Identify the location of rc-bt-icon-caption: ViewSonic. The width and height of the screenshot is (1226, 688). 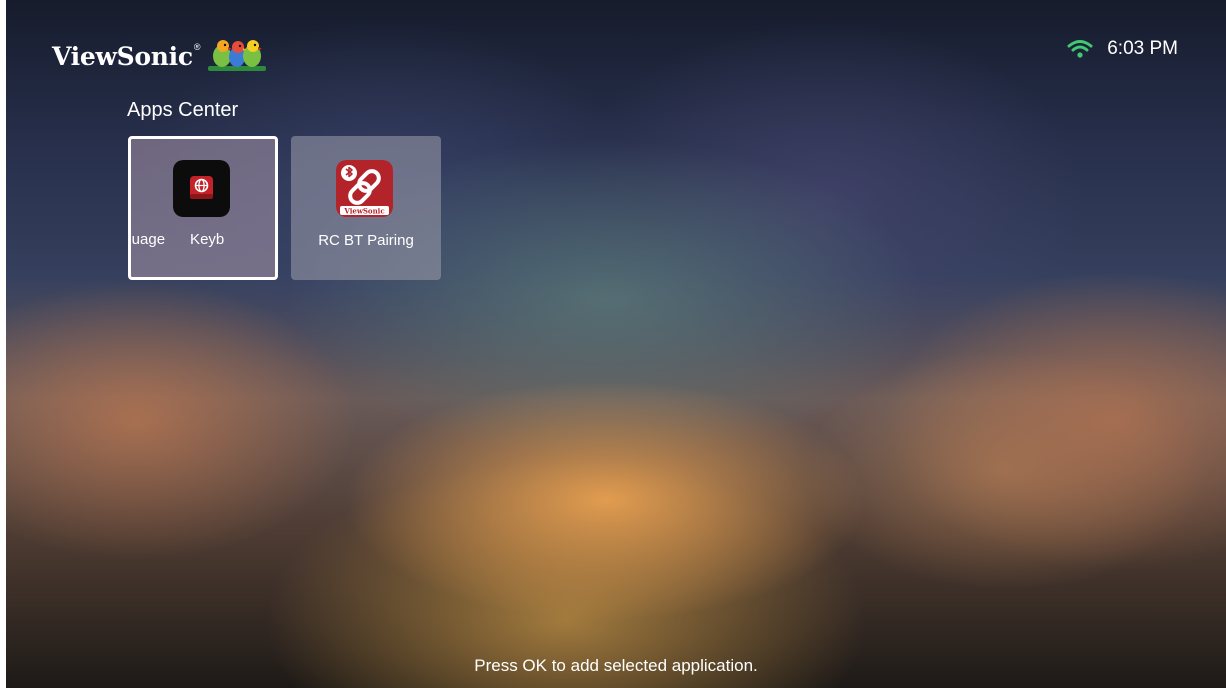
(363, 210).